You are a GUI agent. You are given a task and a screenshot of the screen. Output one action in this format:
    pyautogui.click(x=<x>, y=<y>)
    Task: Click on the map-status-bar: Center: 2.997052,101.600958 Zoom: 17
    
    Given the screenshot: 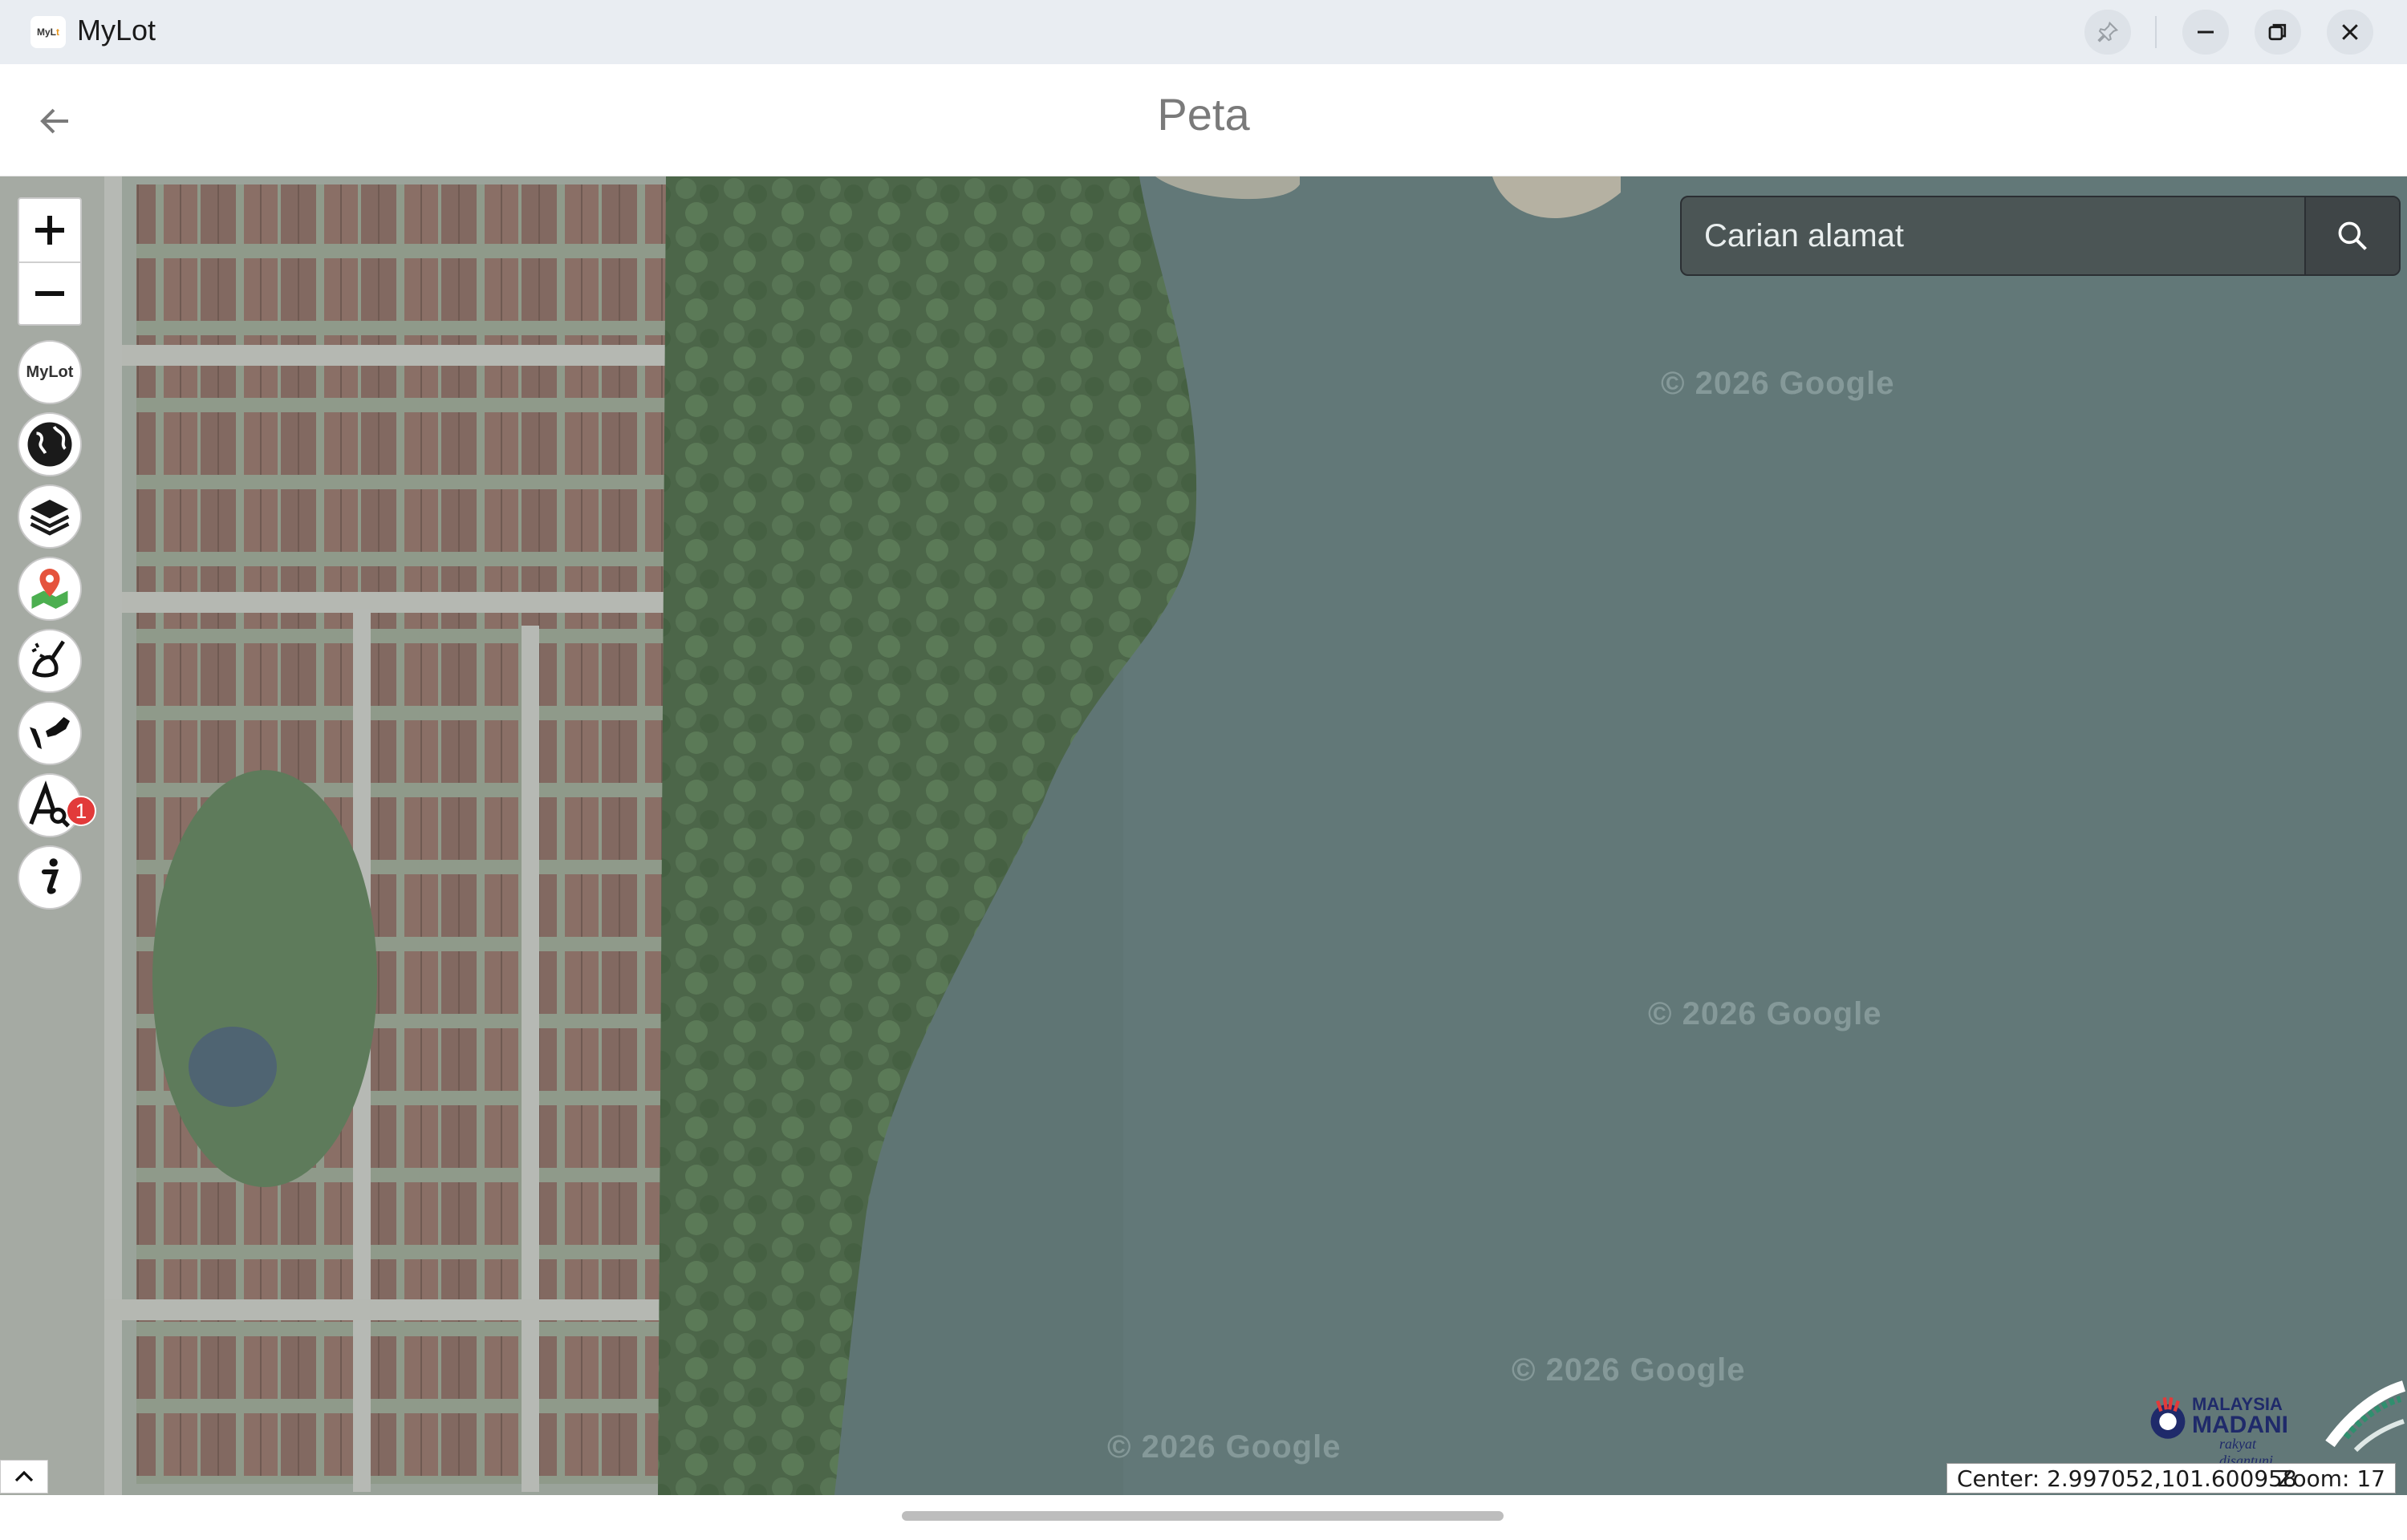 What is the action you would take?
    pyautogui.click(x=2171, y=1478)
    